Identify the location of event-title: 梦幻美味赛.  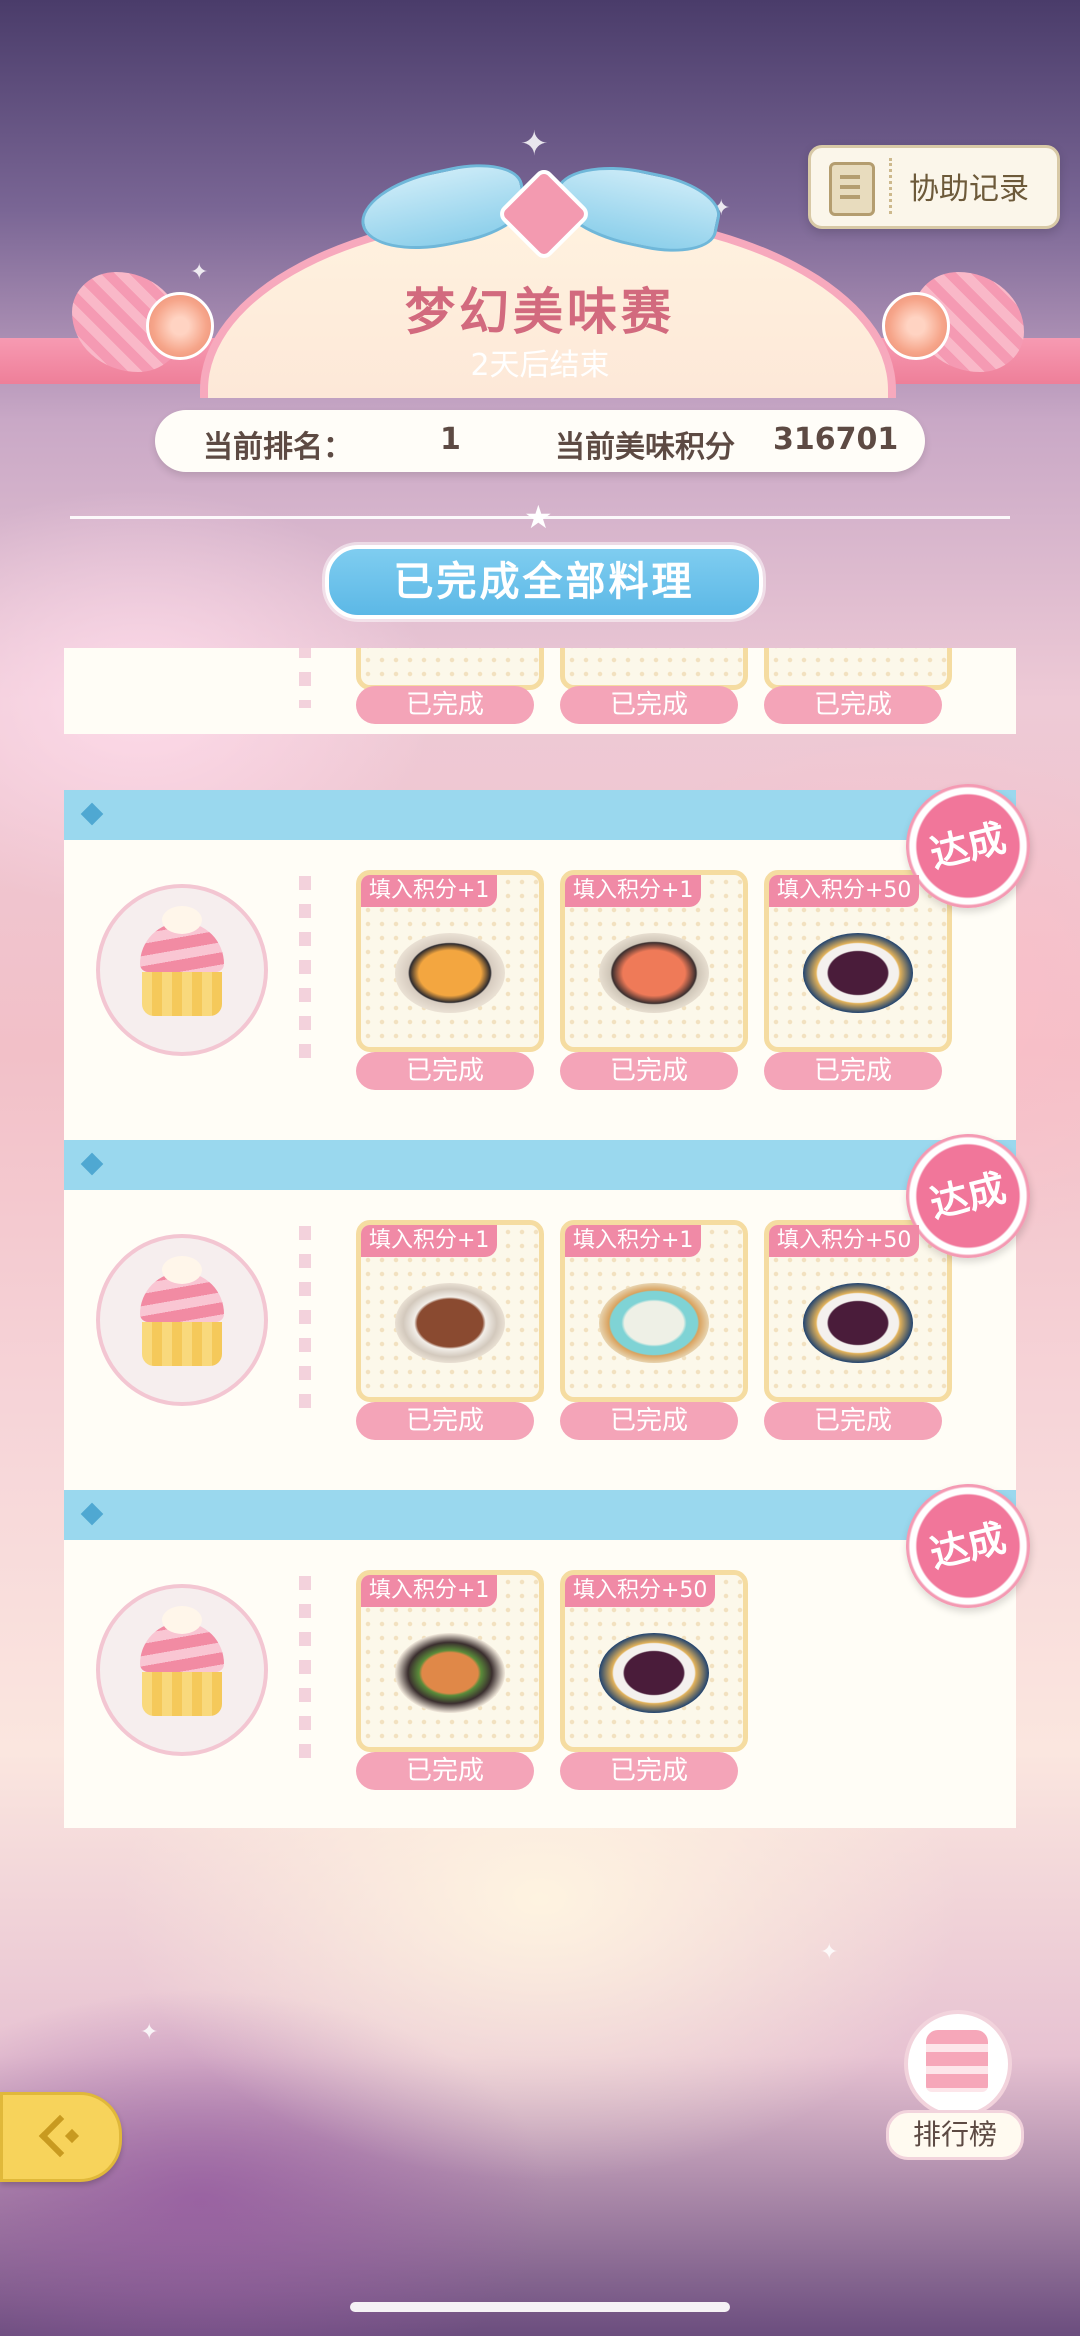
(540, 312).